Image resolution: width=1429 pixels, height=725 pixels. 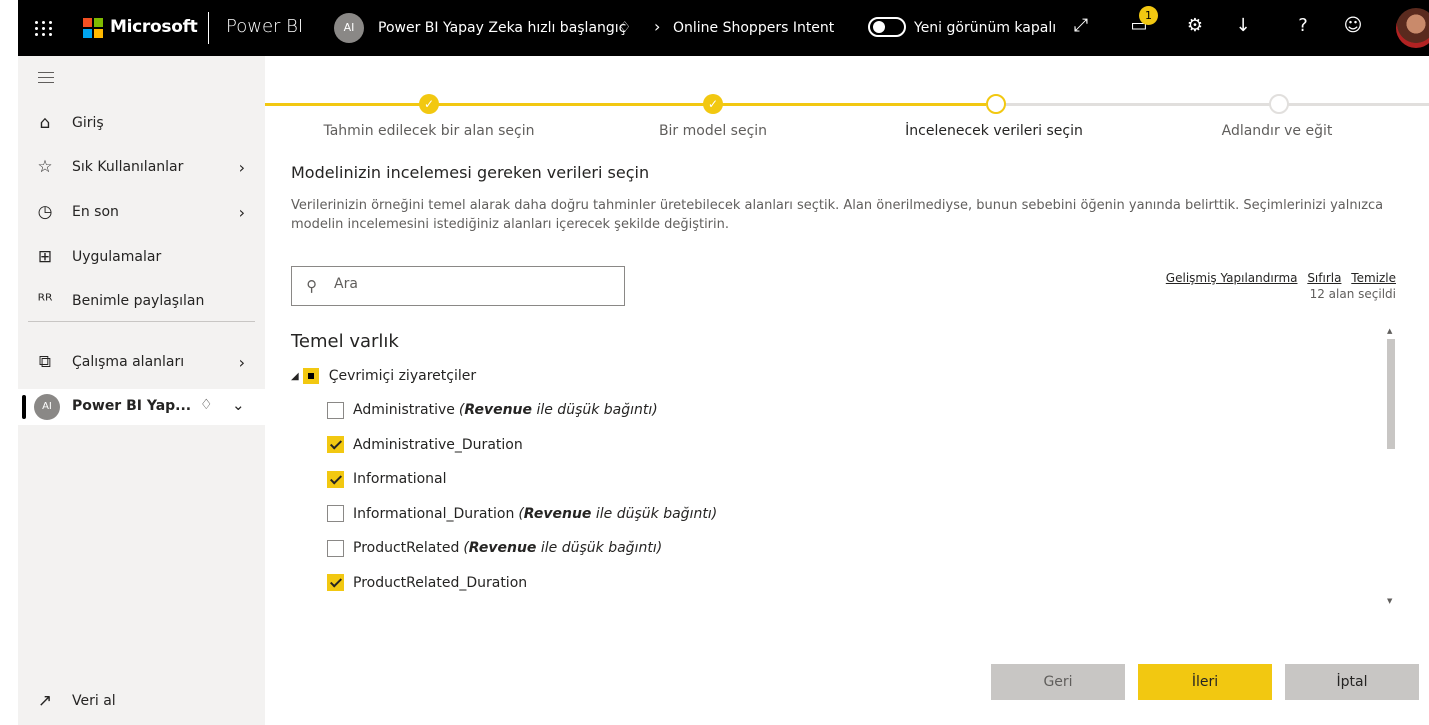 What do you see at coordinates (88, 123) in the screenshot?
I see `nav-label: Giriş` at bounding box center [88, 123].